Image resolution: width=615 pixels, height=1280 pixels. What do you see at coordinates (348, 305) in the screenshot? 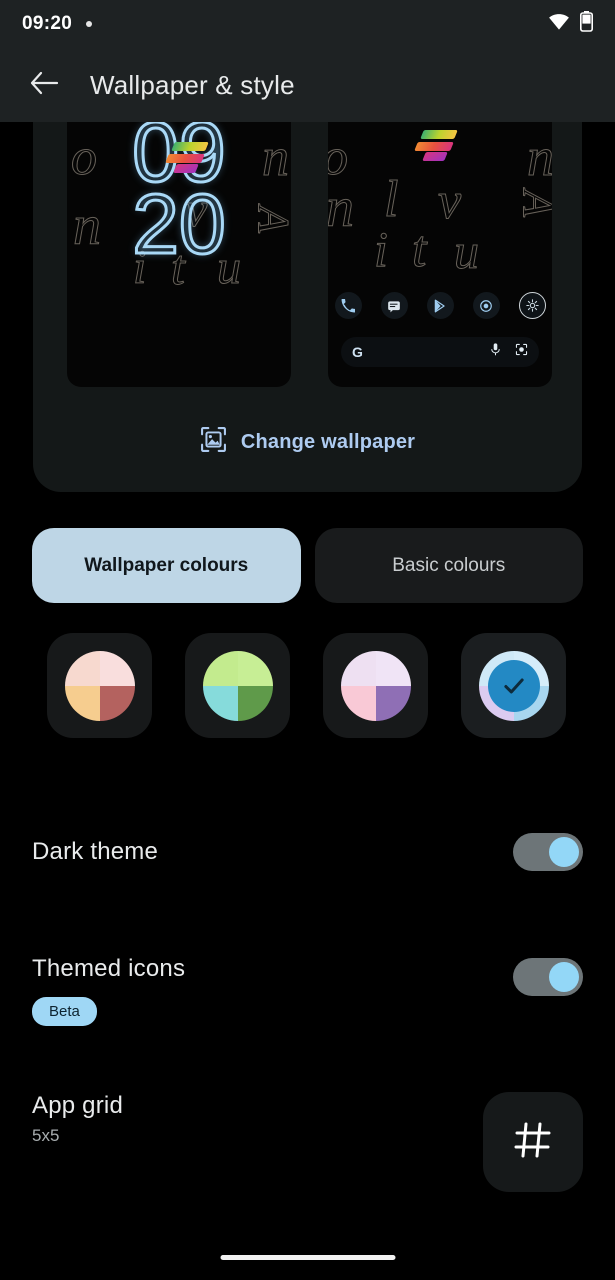
I see `phone-icon` at bounding box center [348, 305].